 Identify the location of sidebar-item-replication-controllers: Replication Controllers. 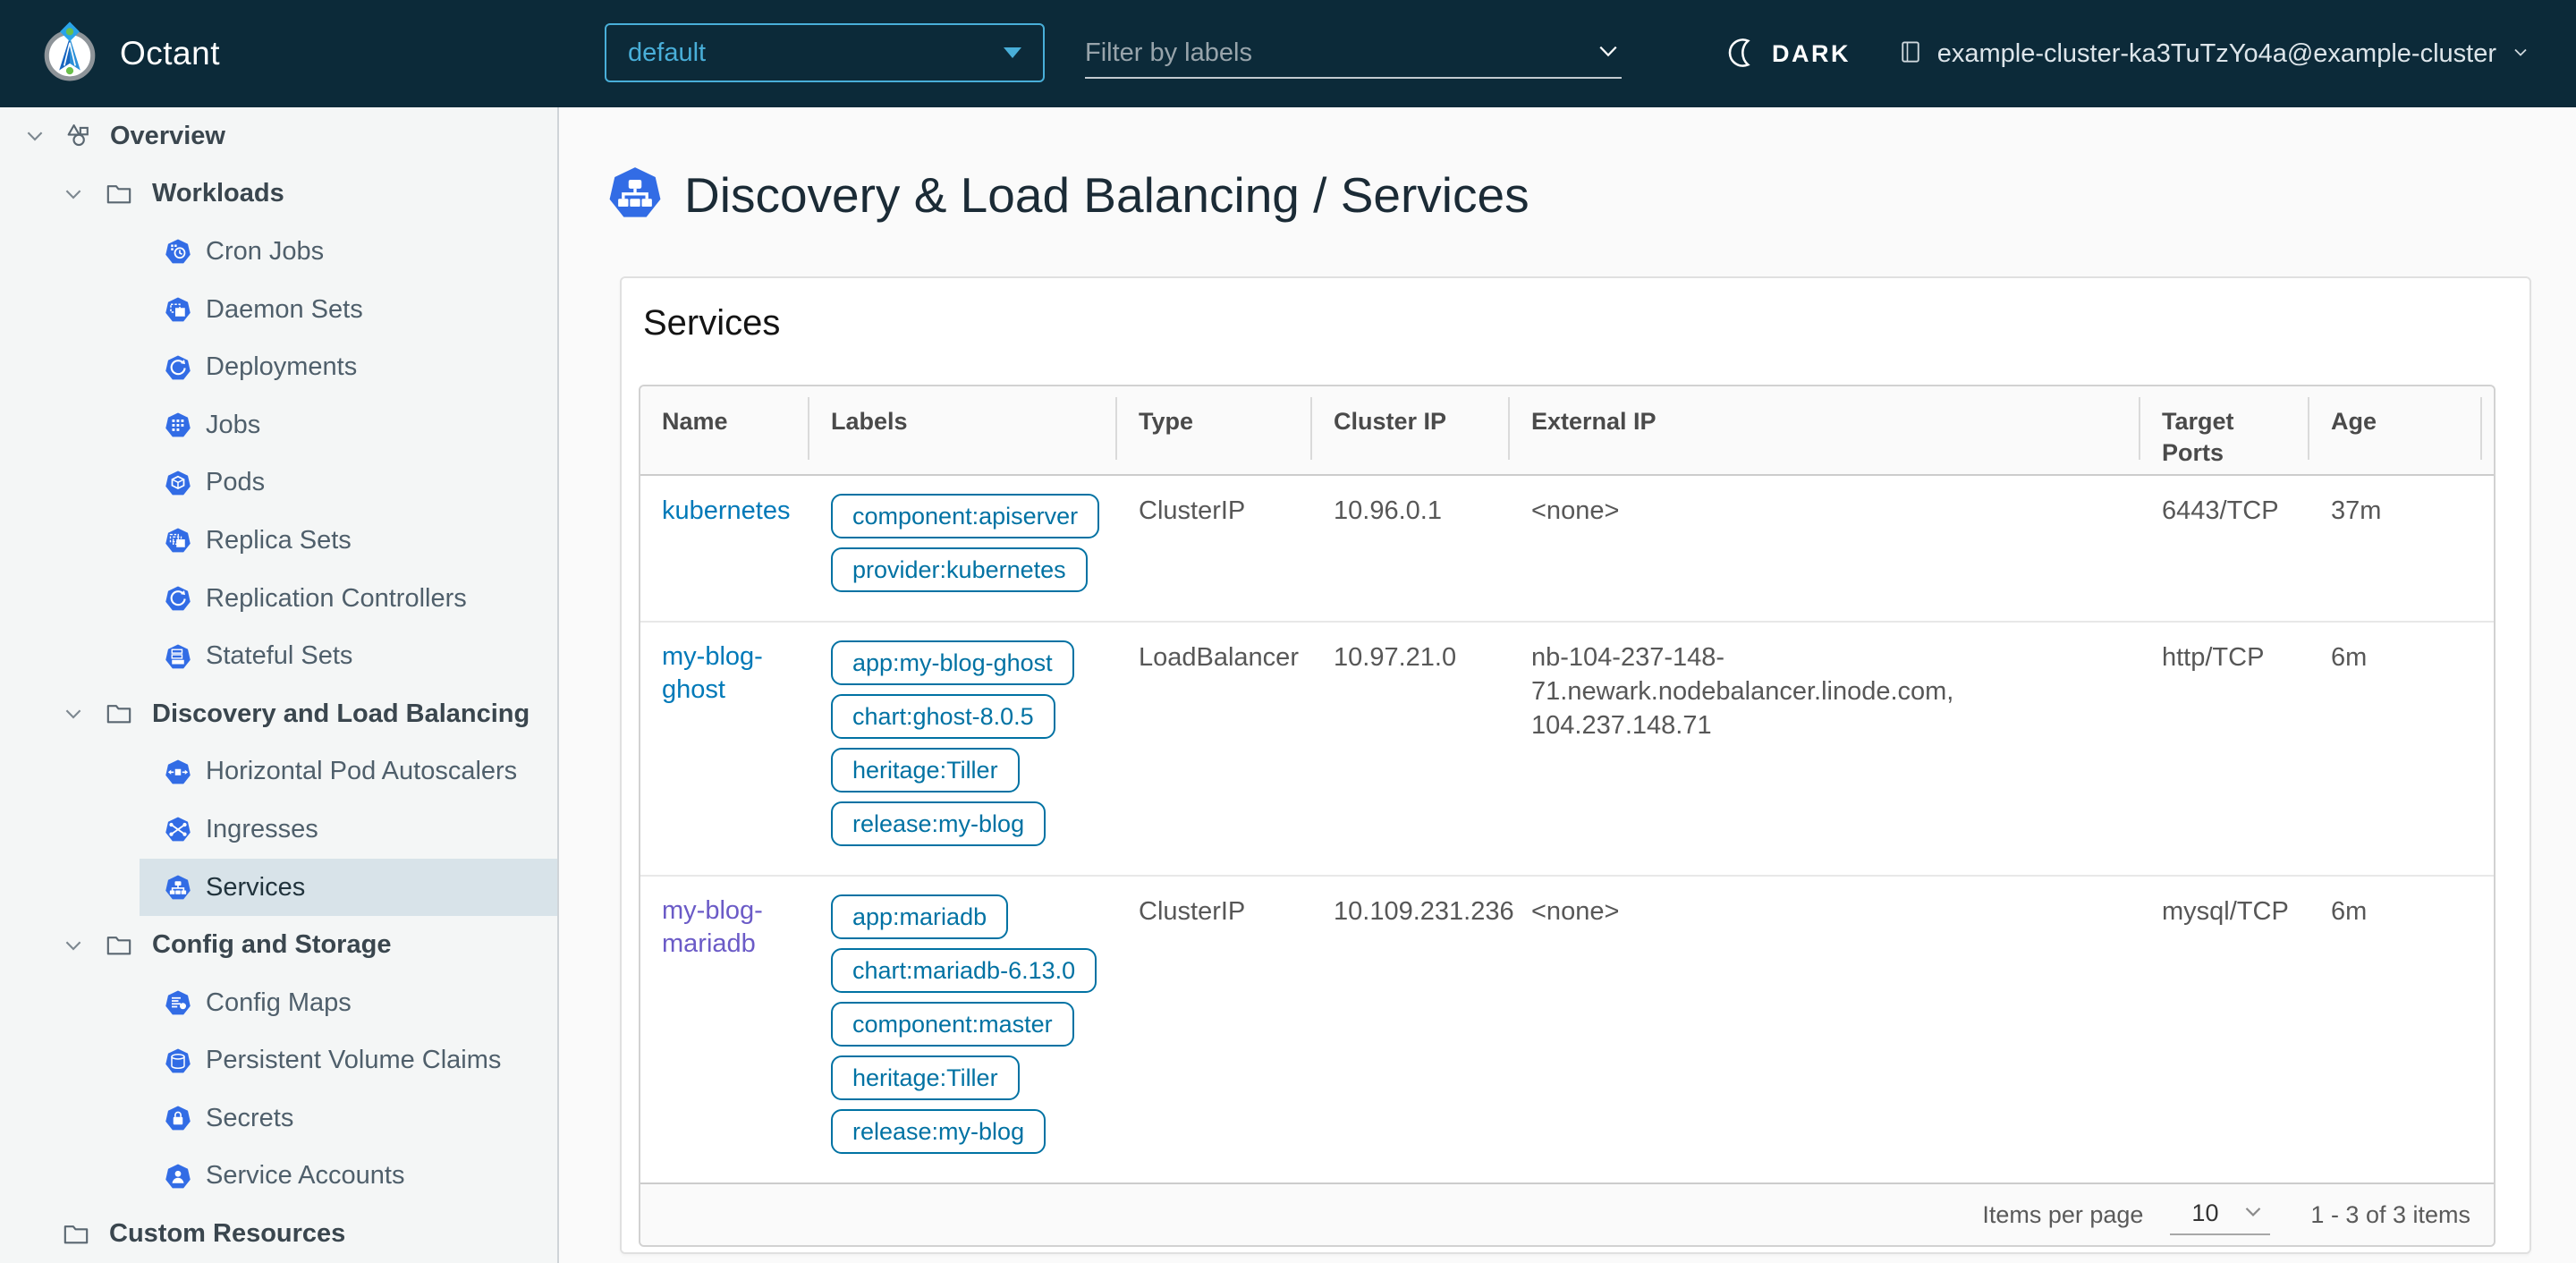
(348, 599).